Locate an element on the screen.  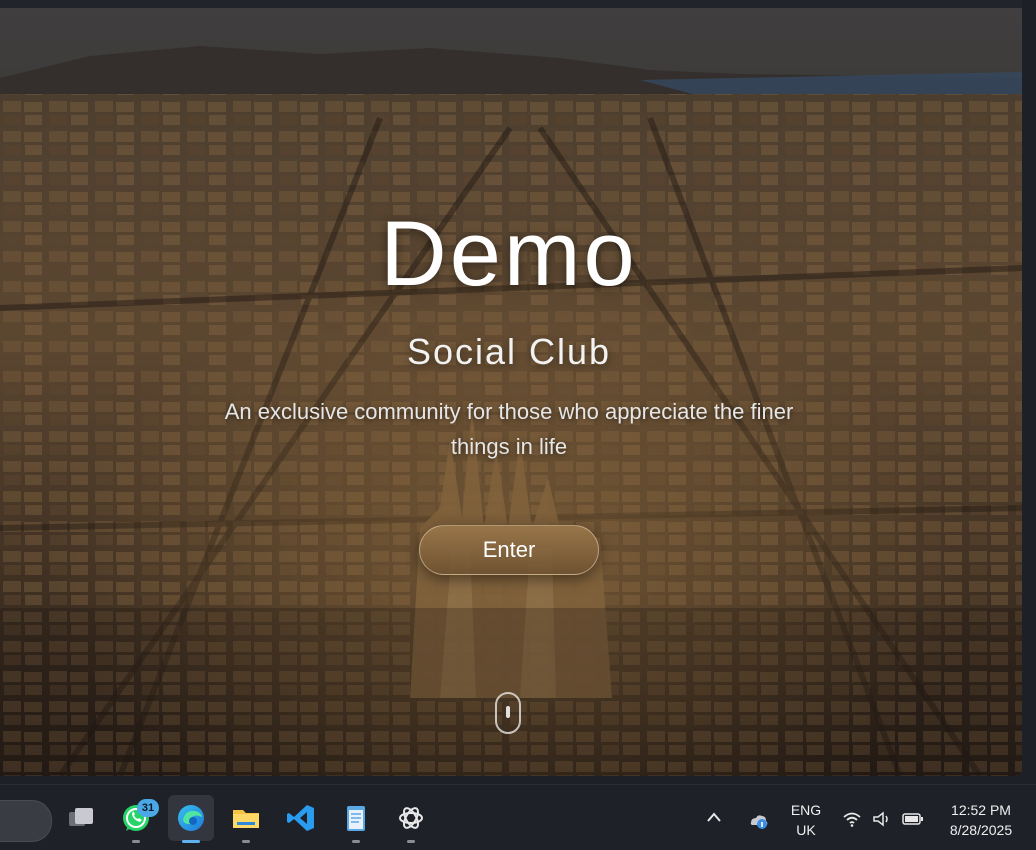
taskbar-task-view-button is located at coordinates (81, 818).